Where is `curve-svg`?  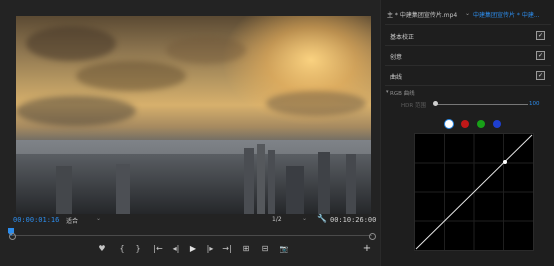
curve-svg is located at coordinates (474, 192).